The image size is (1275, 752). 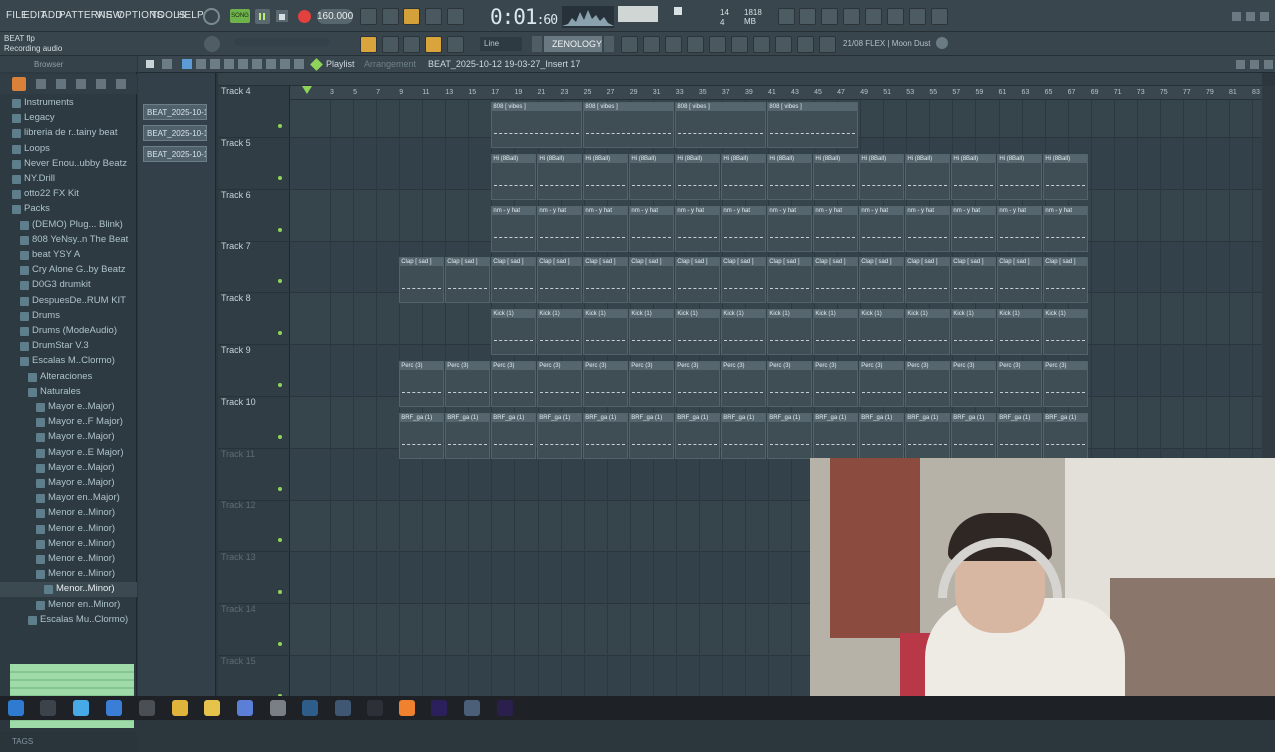 What do you see at coordinates (257, 64) in the screenshot?
I see `slice-tool-icon` at bounding box center [257, 64].